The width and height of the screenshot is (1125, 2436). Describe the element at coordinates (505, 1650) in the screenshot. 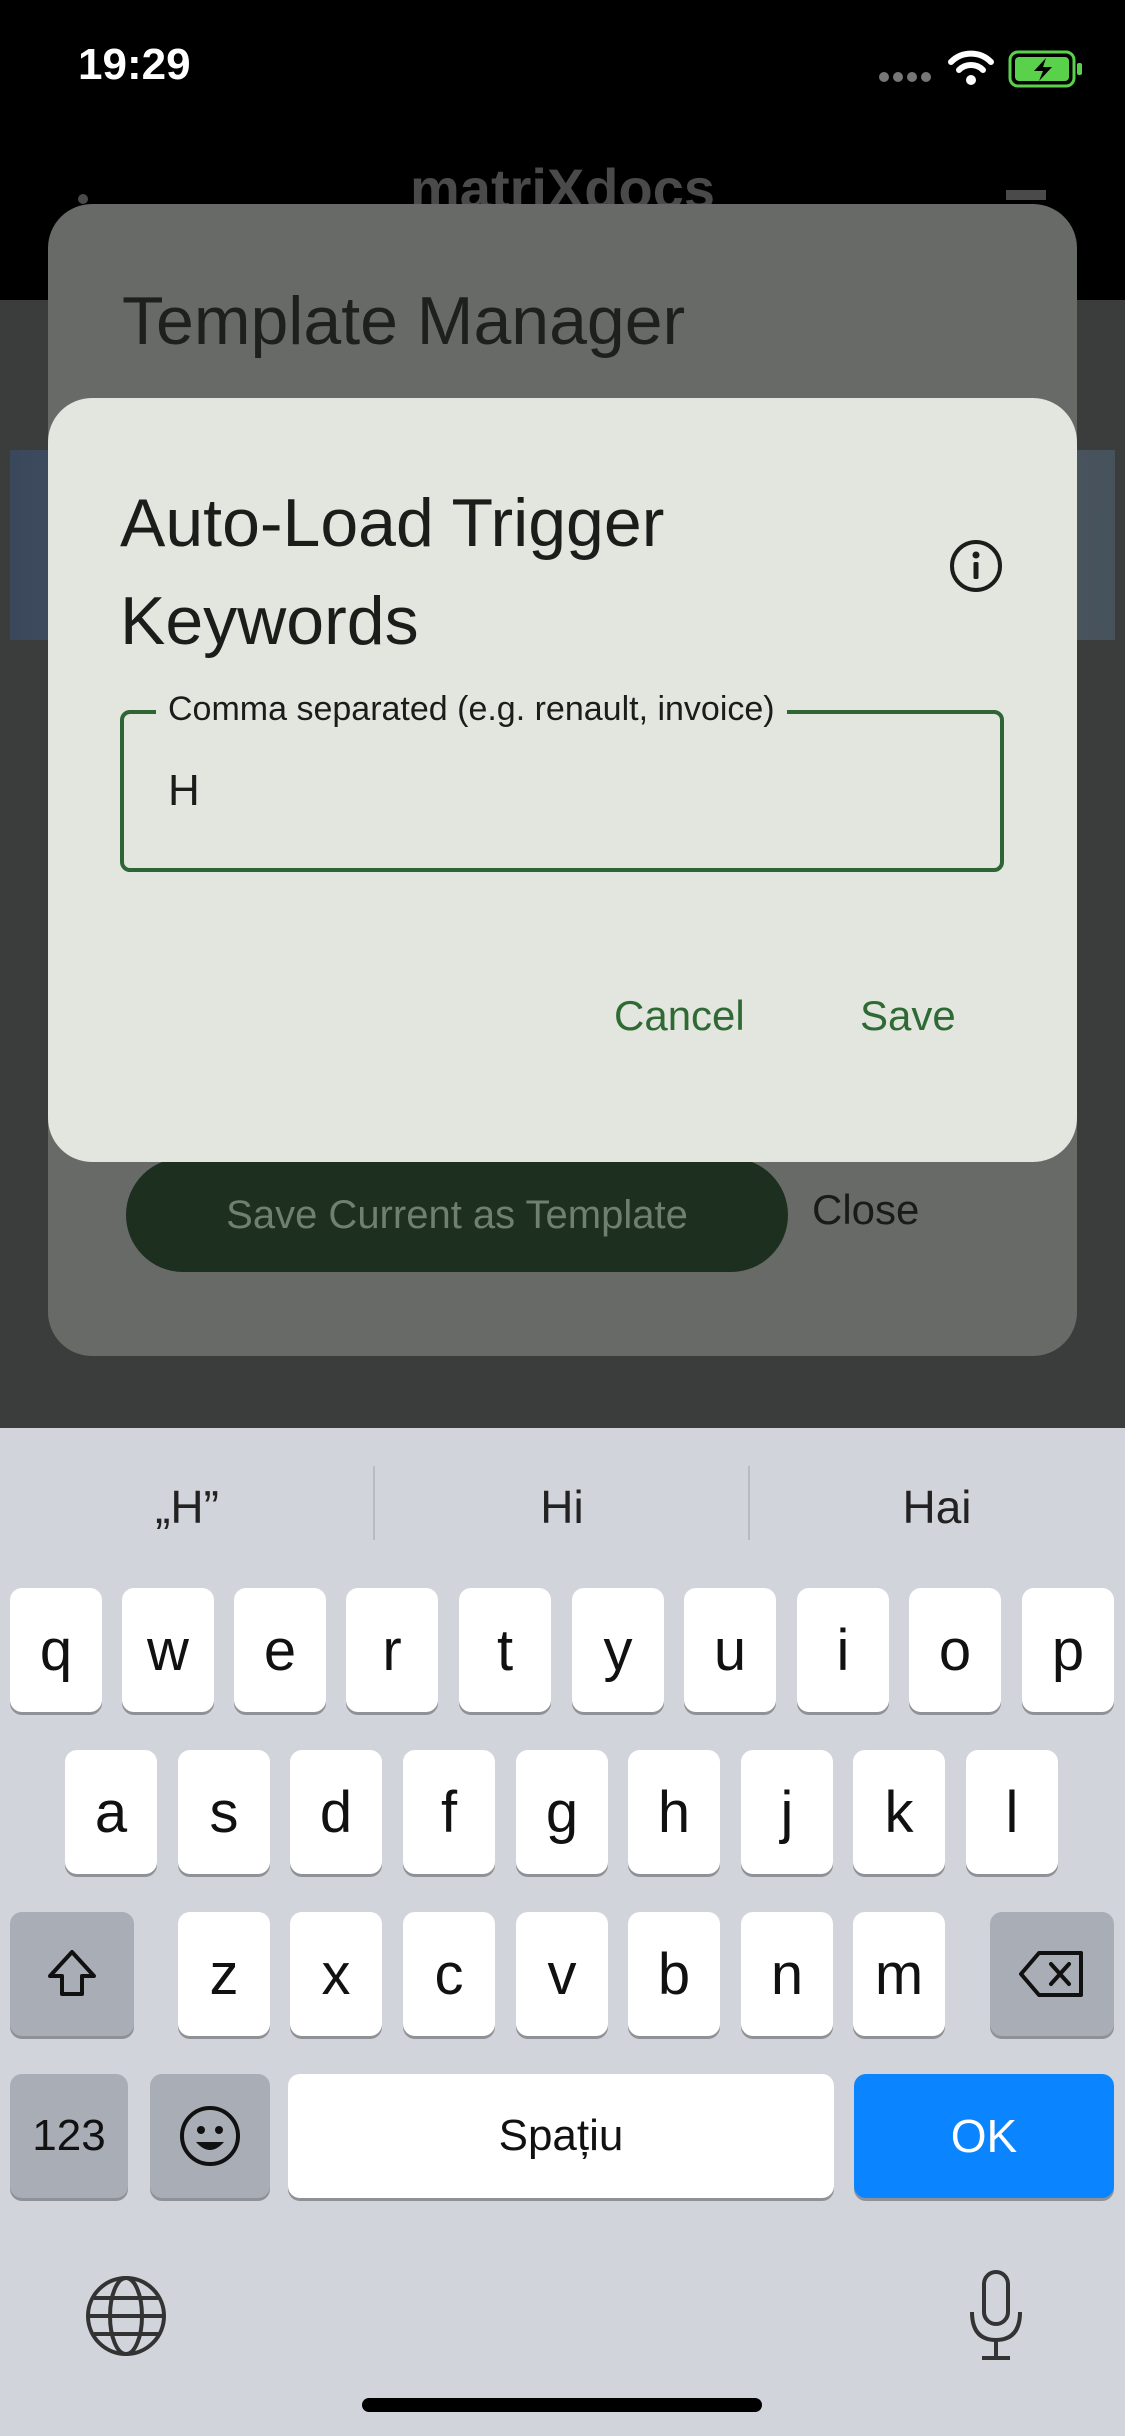

I see `key-t: t` at that location.